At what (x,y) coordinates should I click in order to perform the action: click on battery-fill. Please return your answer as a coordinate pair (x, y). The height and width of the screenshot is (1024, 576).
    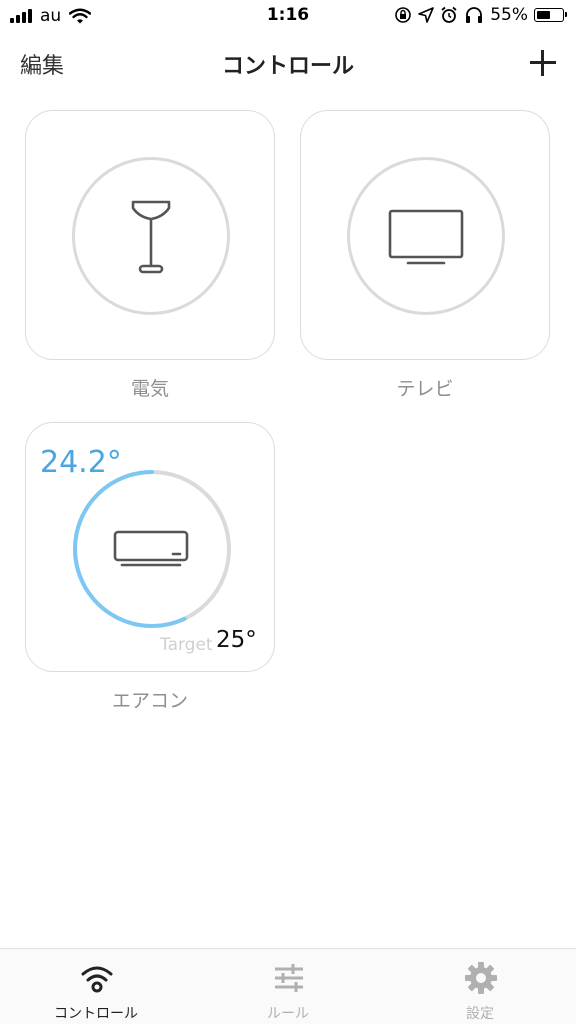
    Looking at the image, I should click on (543, 15).